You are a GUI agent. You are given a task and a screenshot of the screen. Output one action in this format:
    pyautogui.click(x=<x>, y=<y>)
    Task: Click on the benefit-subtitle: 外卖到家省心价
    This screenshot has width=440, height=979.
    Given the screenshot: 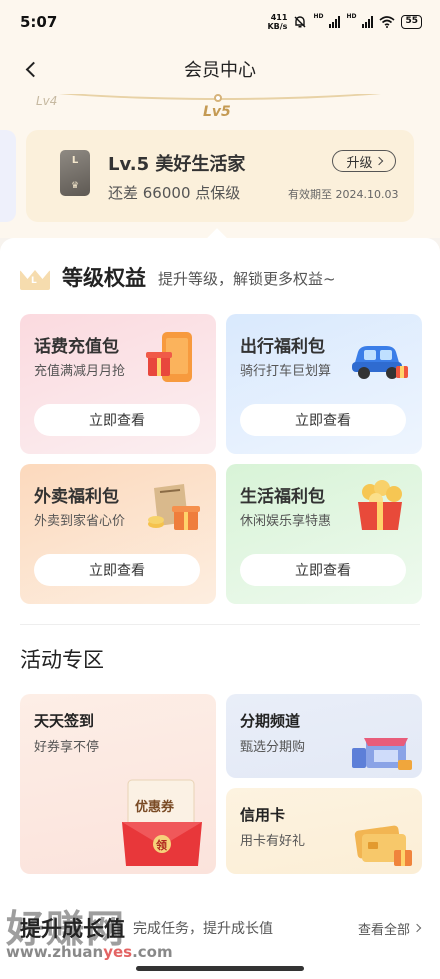 What is the action you would take?
    pyautogui.click(x=80, y=521)
    